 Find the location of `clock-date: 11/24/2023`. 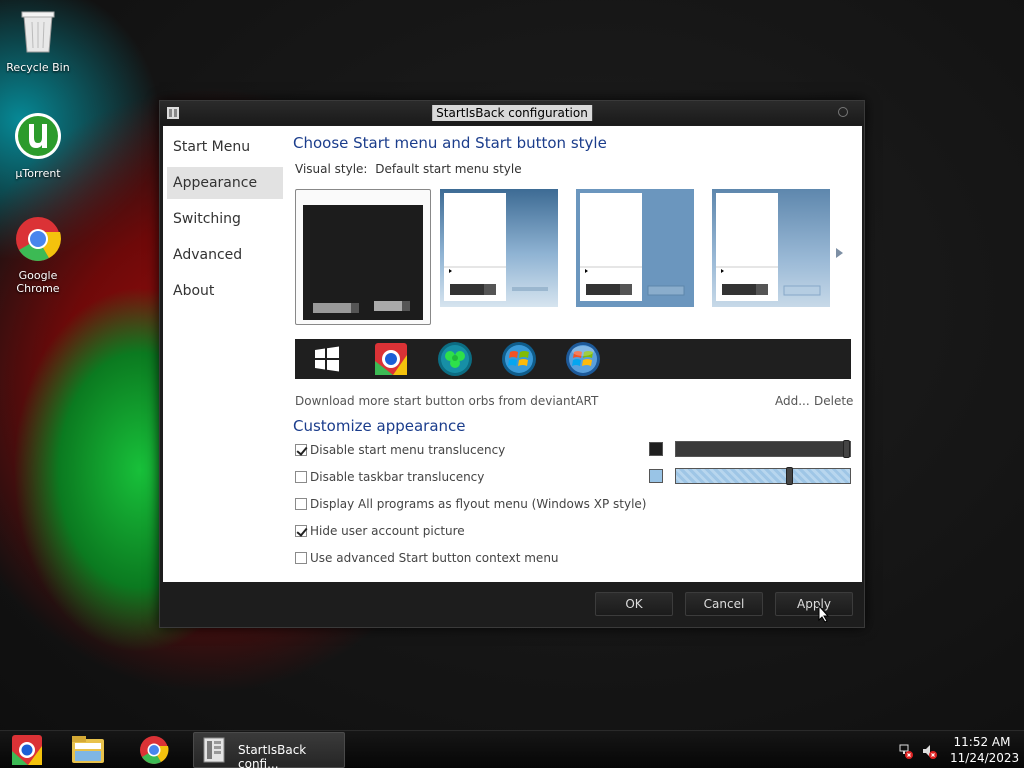

clock-date: 11/24/2023 is located at coordinates (985, 758).